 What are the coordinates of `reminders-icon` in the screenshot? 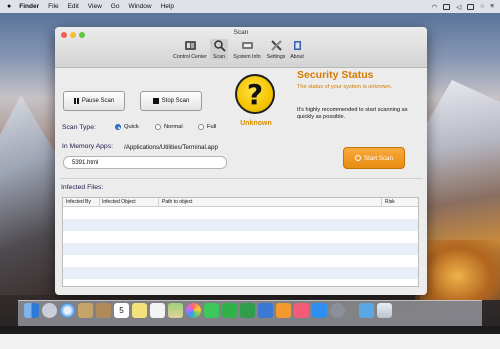 It's located at (157, 310).